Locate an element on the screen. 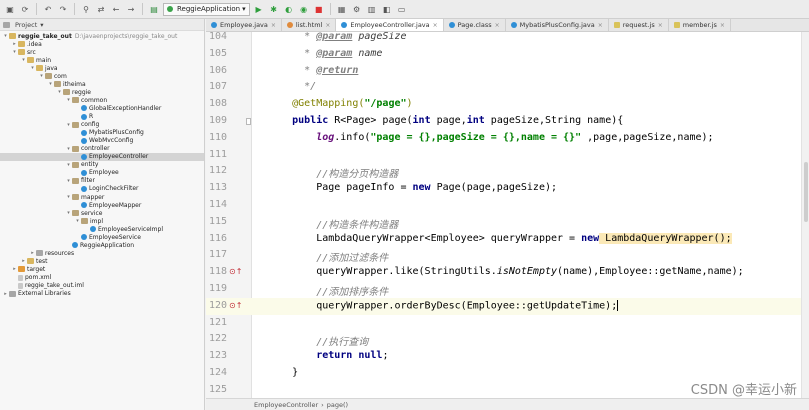 This screenshot has width=809, height=410. breadcrumb-method: page() is located at coordinates (337, 405).